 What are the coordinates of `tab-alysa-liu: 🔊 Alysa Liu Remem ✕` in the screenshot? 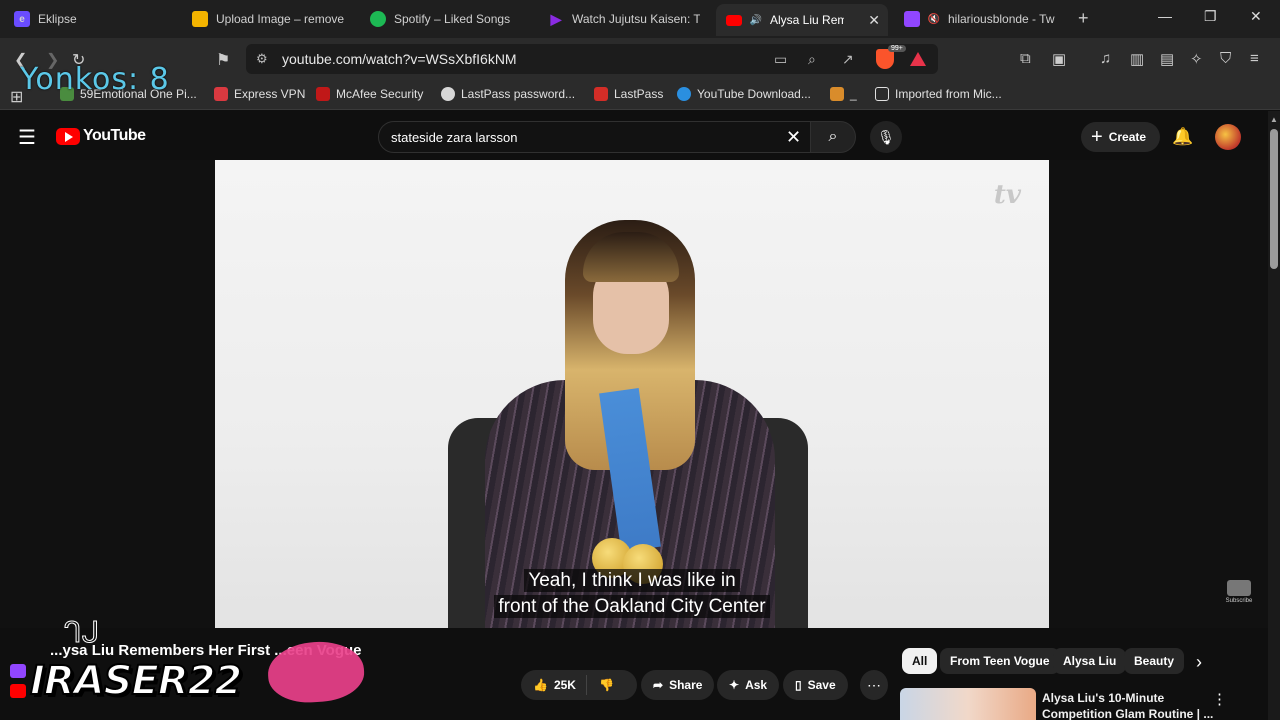 It's located at (802, 20).